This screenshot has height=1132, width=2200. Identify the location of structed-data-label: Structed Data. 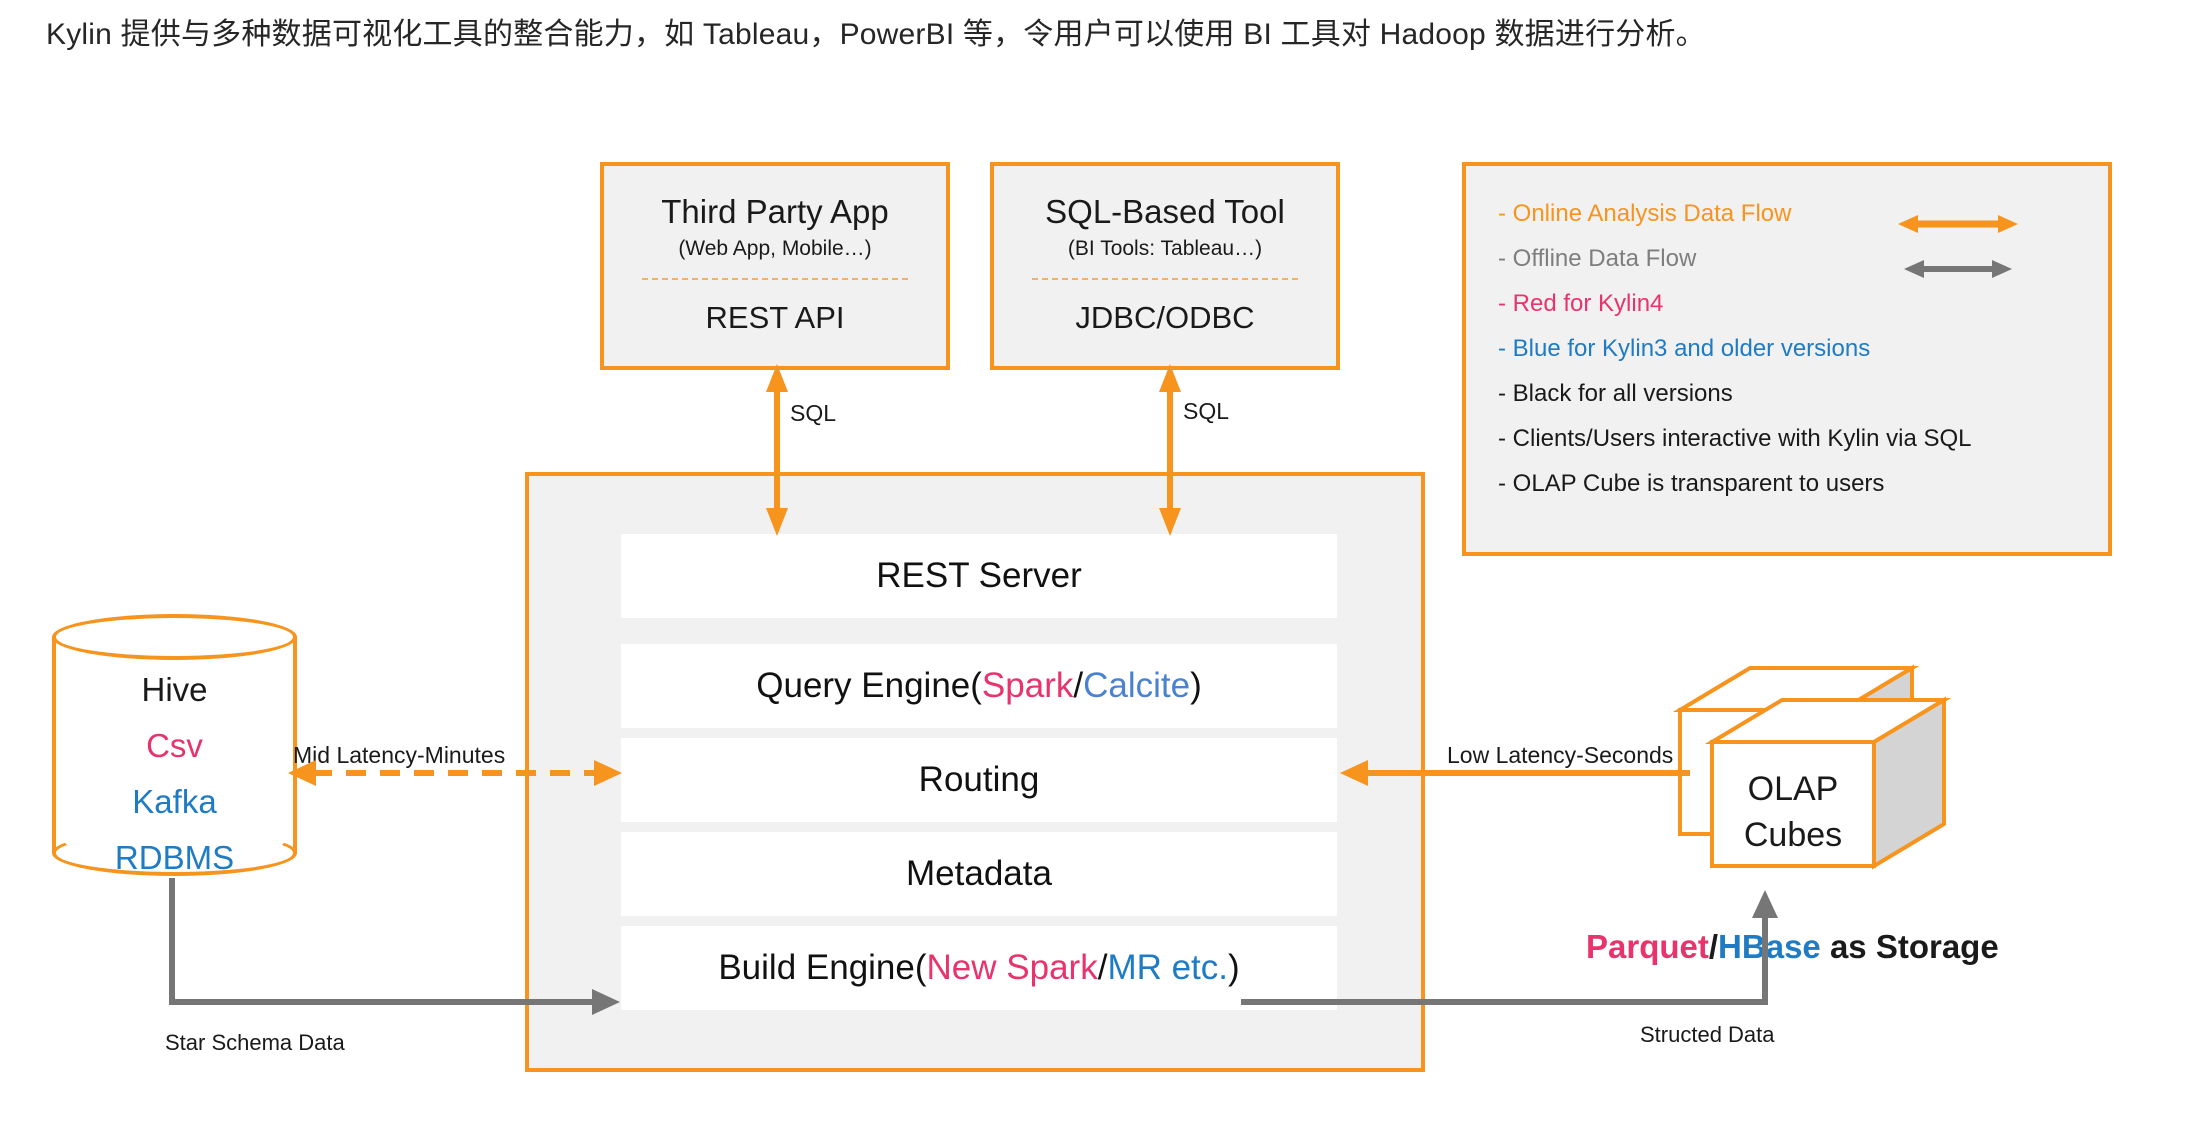
(1707, 1034).